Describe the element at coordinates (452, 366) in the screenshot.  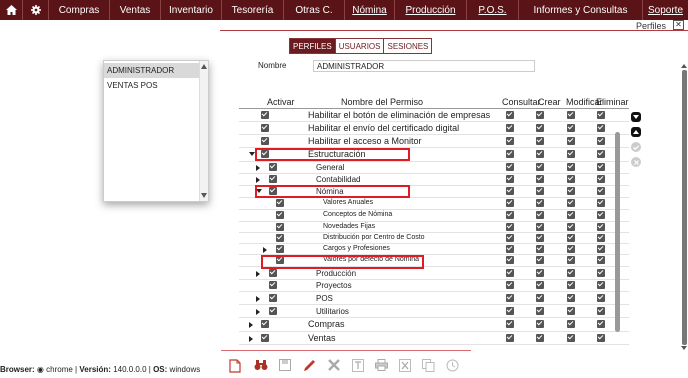
I see `history-icon` at that location.